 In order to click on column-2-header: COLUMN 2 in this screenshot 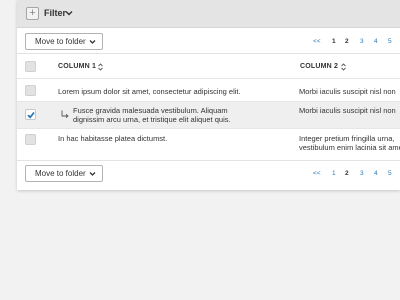, I will do `click(319, 66)`.